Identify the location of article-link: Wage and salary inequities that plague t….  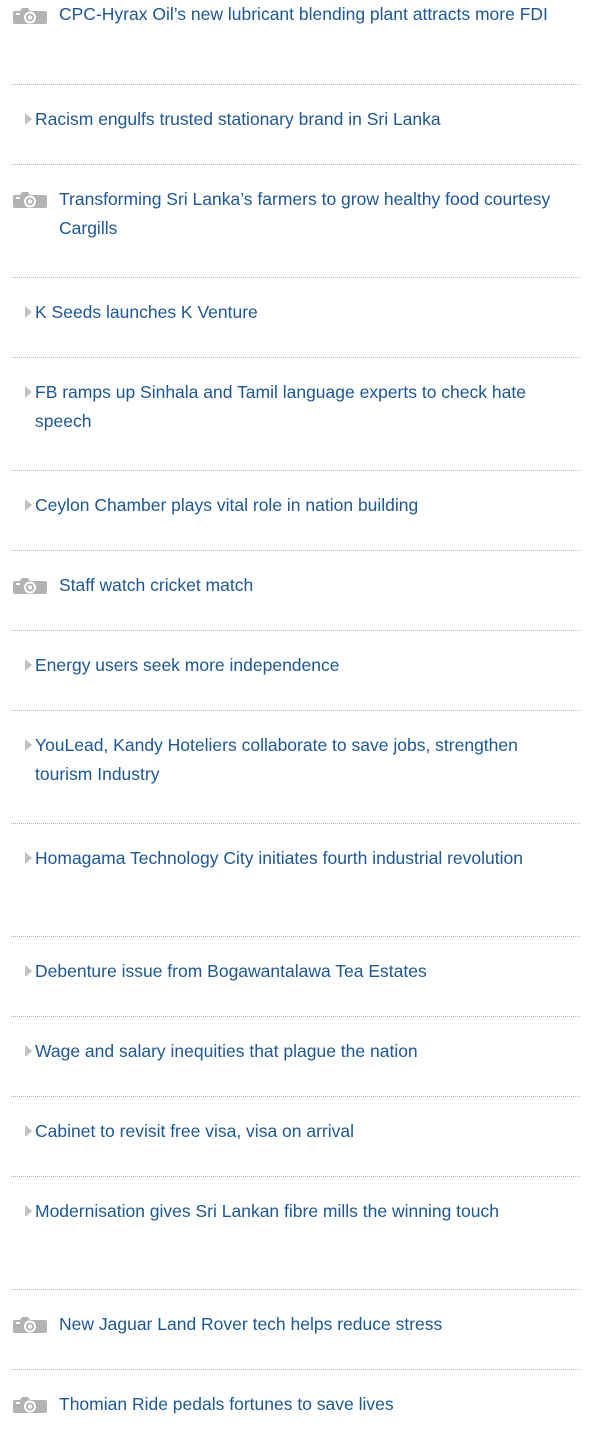
(307, 1051).